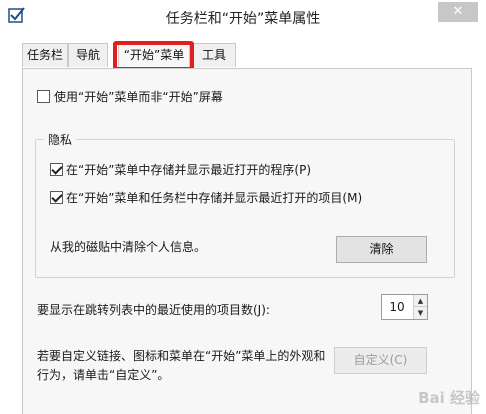 Image resolution: width=486 pixels, height=414 pixels. What do you see at coordinates (458, 12) in the screenshot?
I see `close-button: ✕` at bounding box center [458, 12].